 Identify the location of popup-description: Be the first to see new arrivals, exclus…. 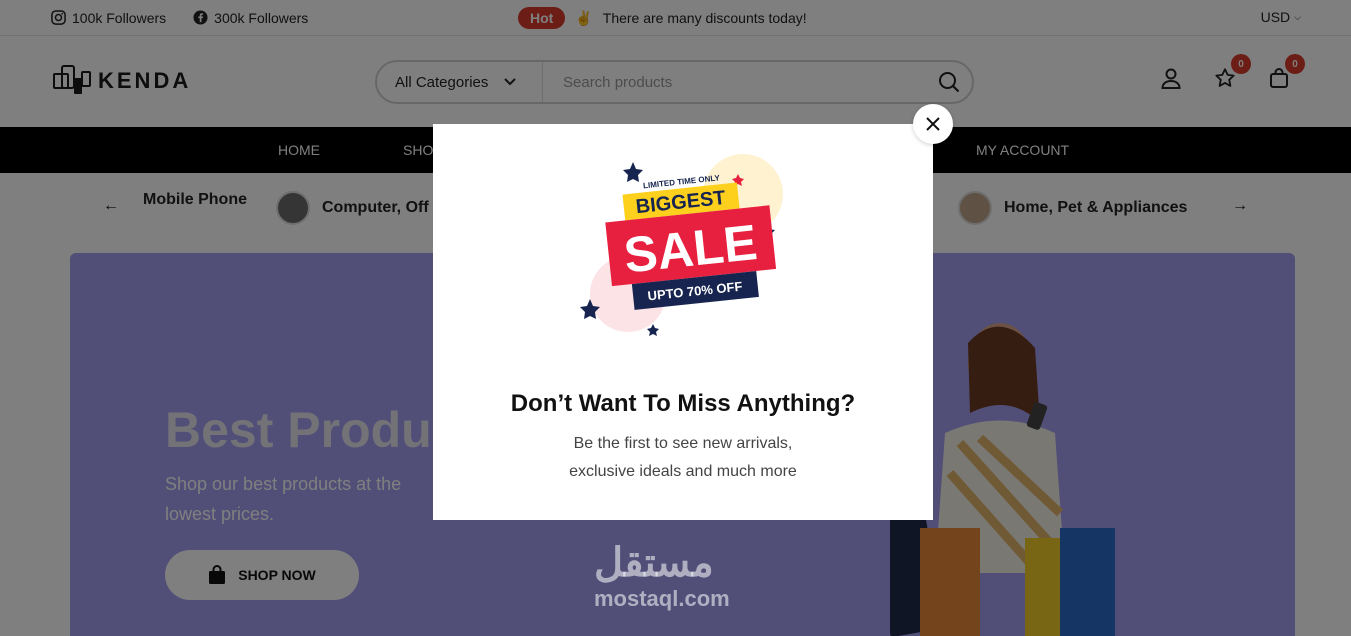
(683, 458).